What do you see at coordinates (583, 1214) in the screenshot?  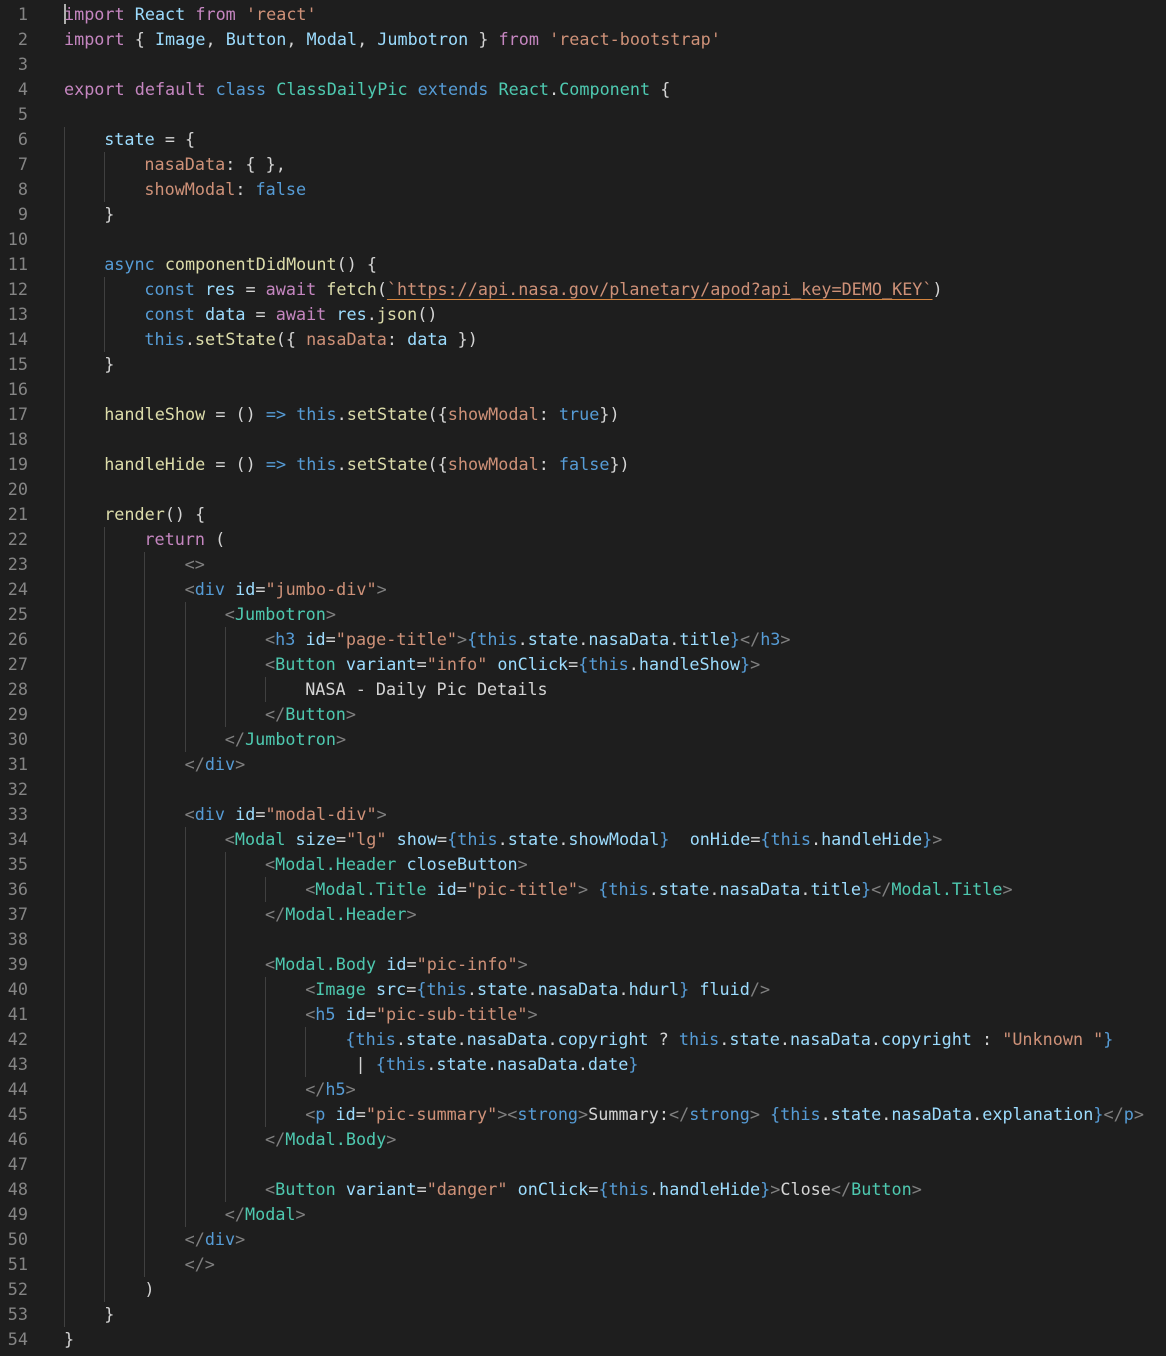 I see `code-line: 49 </Modal>` at bounding box center [583, 1214].